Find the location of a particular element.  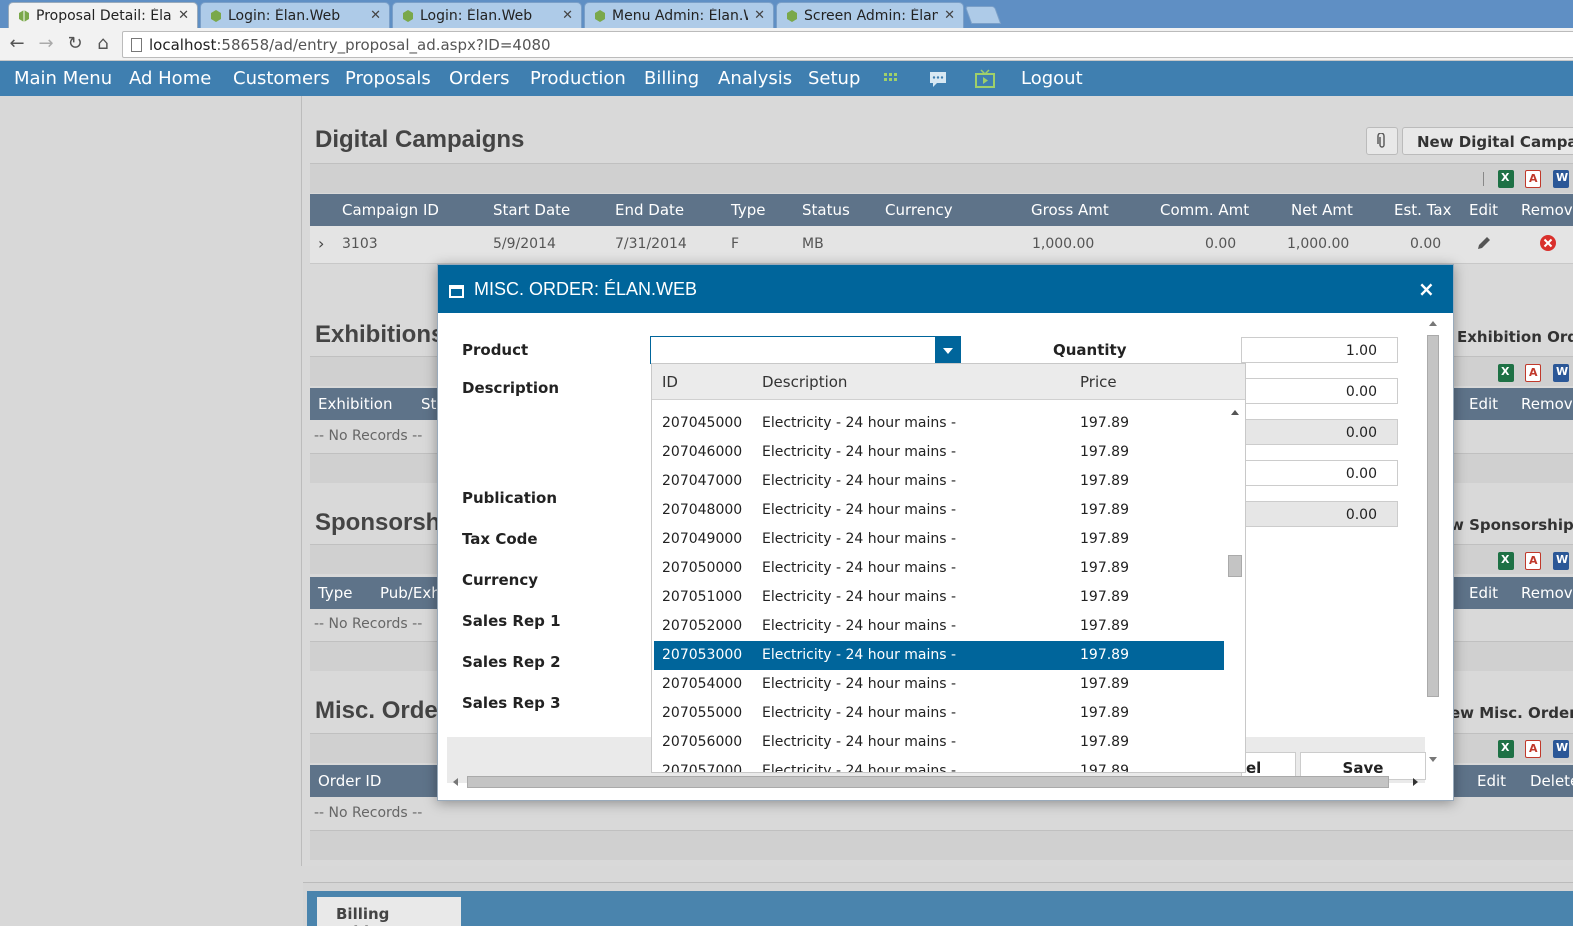

col-end-date: End Date is located at coordinates (649, 210).